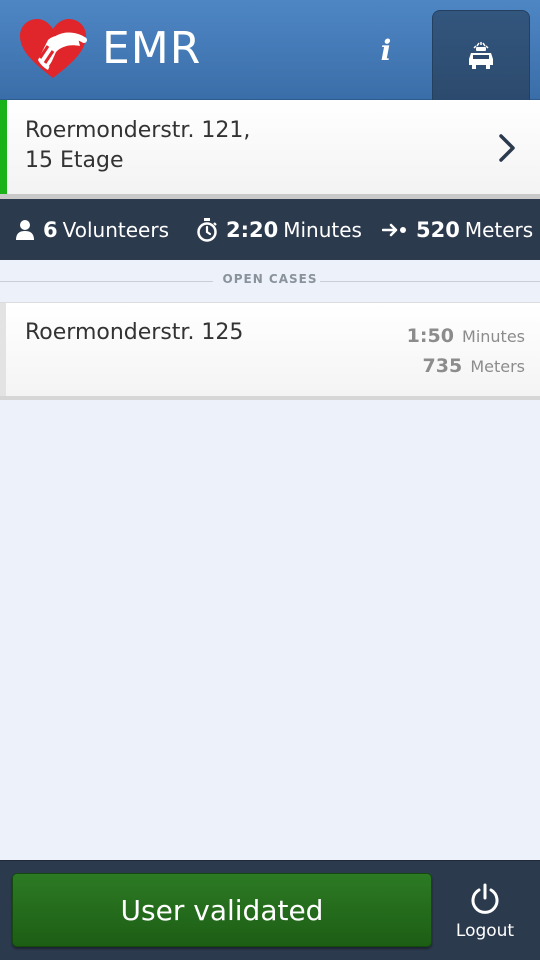 The image size is (540, 960). I want to click on divider-line-right, so click(430, 281).